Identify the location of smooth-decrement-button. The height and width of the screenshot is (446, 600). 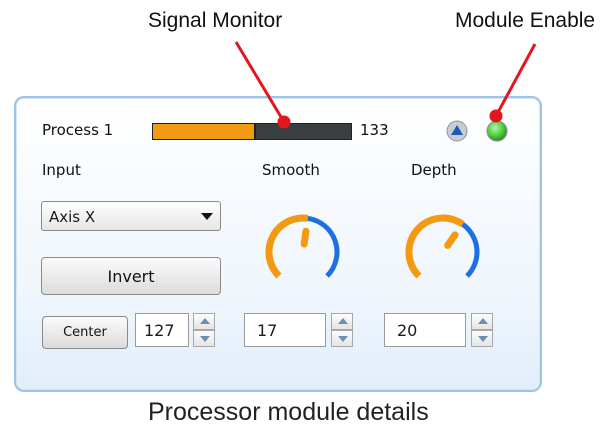
(342, 338).